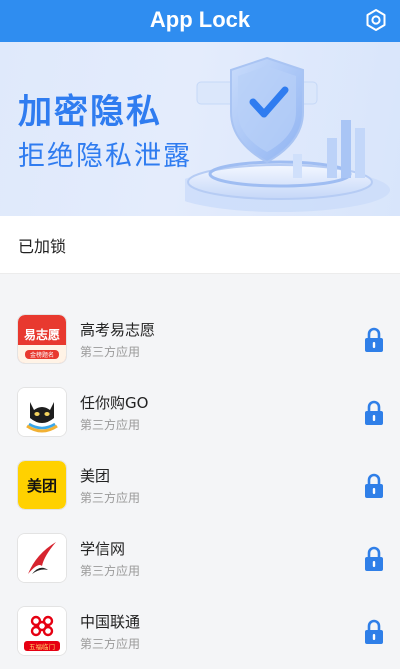 The image size is (400, 669). I want to click on list-item: 五福临门 中国联通 第三方应用, so click(200, 632).